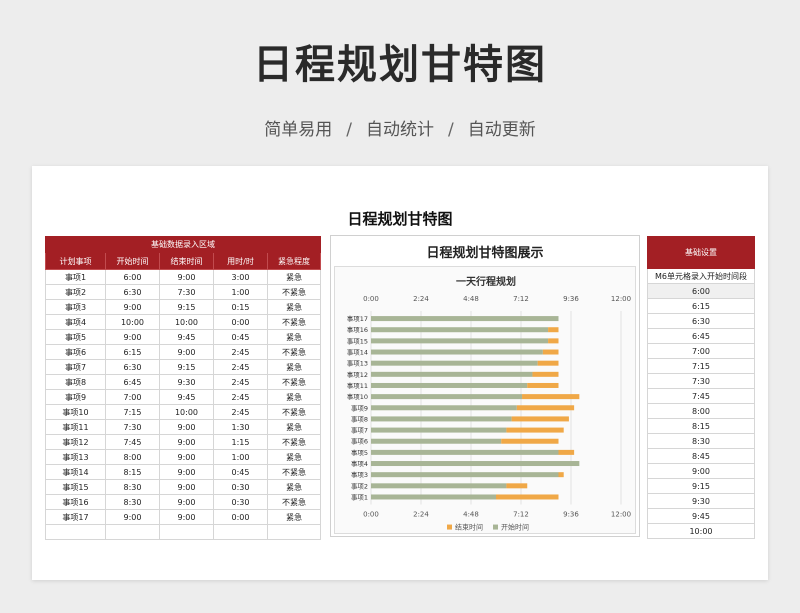 This screenshot has width=800, height=613. Describe the element at coordinates (132, 442) in the screenshot. I see `table-cell: 7:45` at that location.